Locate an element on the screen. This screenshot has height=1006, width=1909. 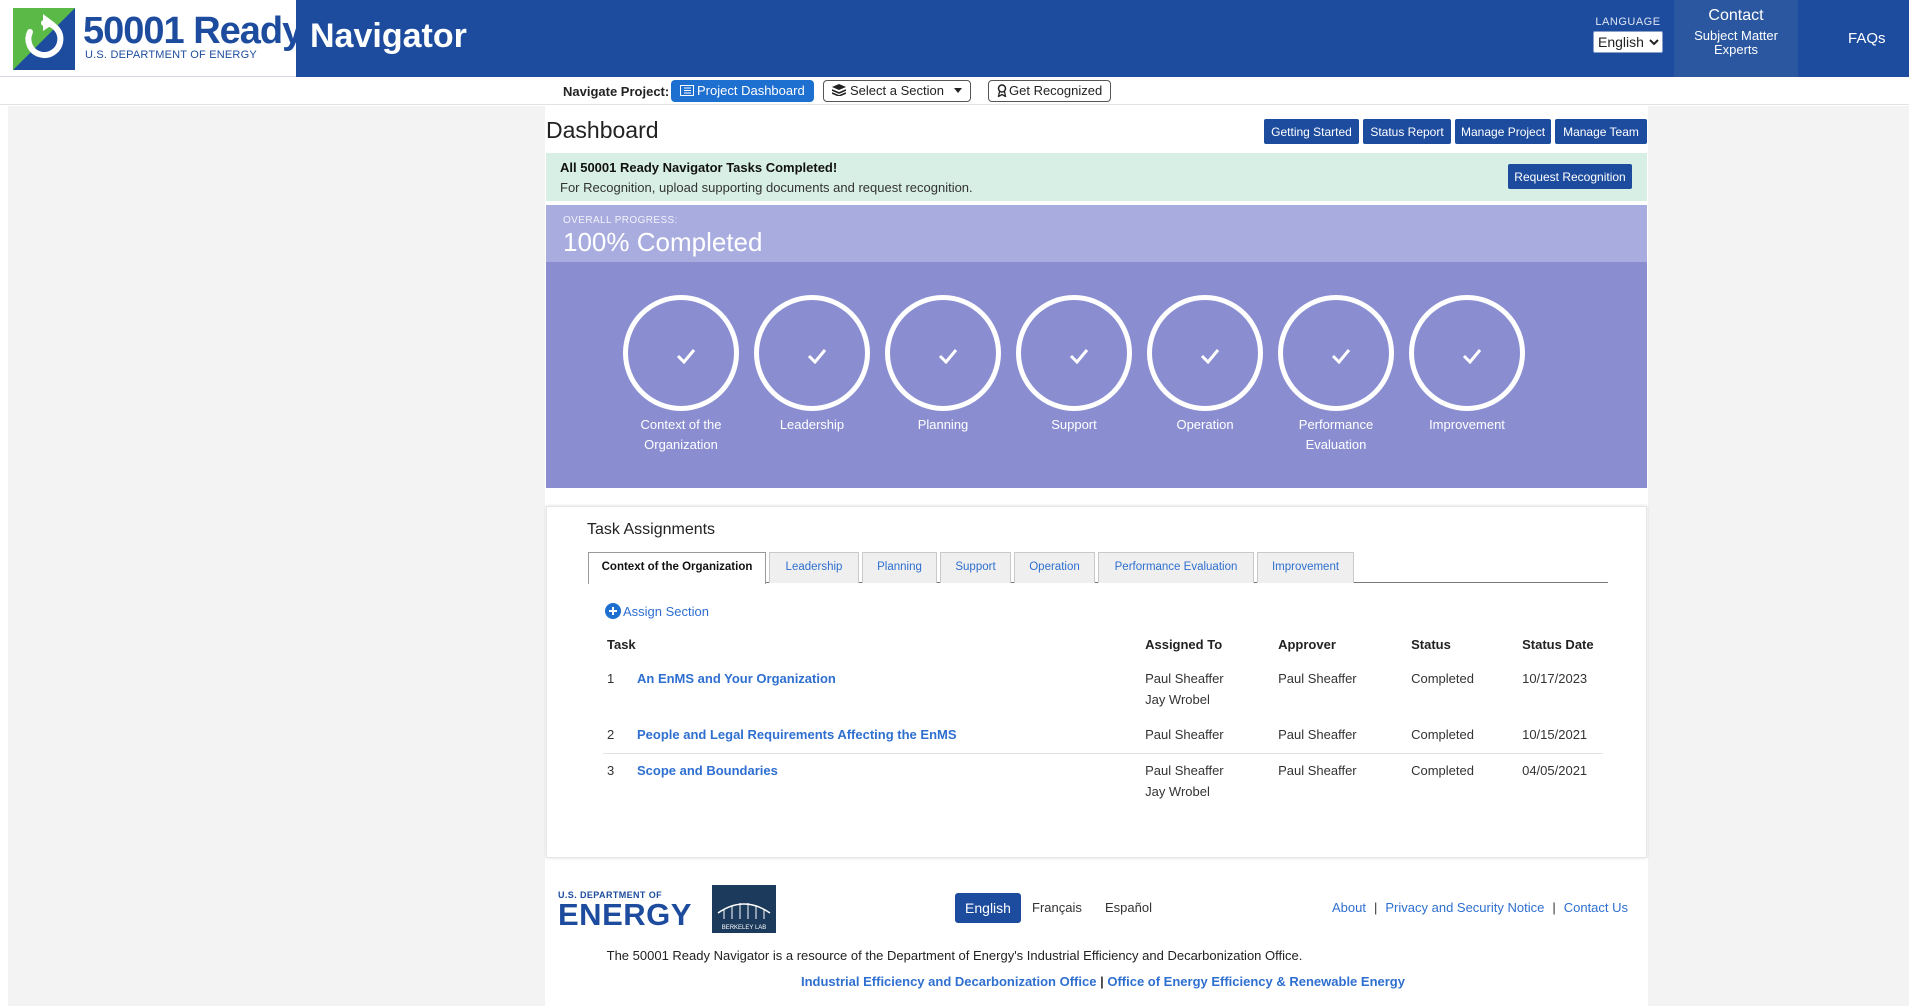
layers-icon is located at coordinates (839, 90).